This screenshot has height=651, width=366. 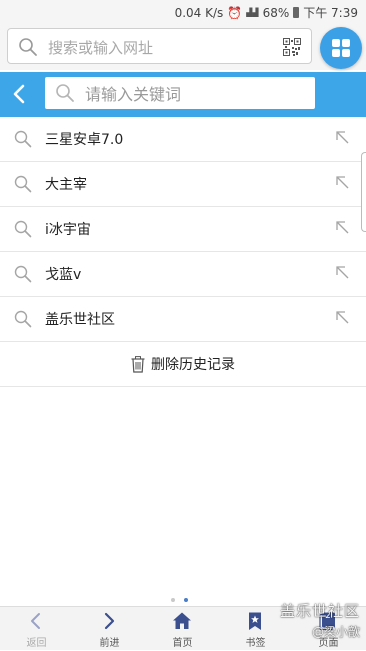 I want to click on edge-panel-handle, so click(x=363, y=192).